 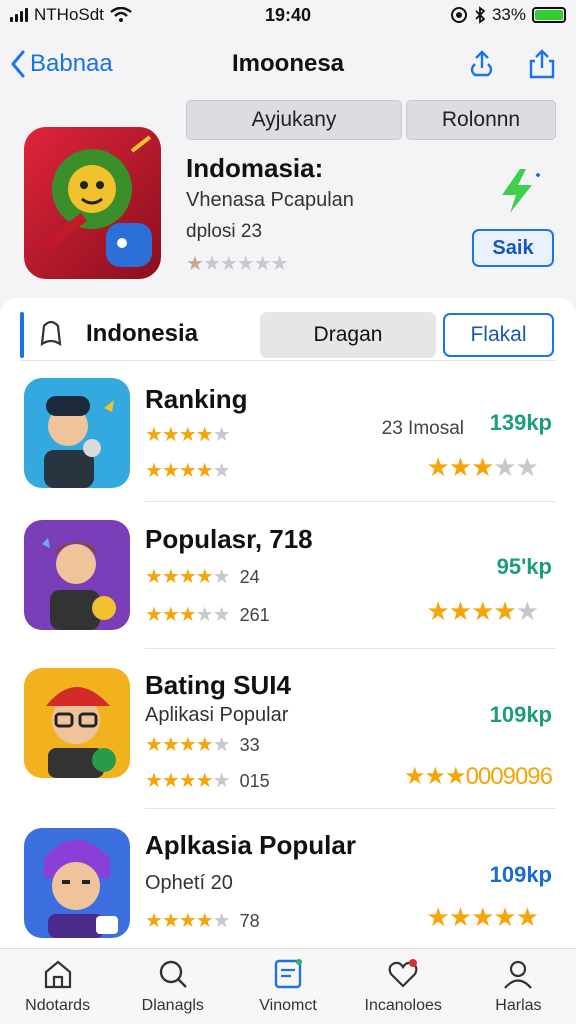 What do you see at coordinates (172, 1005) in the screenshot?
I see `tab-label: Dlanagls` at bounding box center [172, 1005].